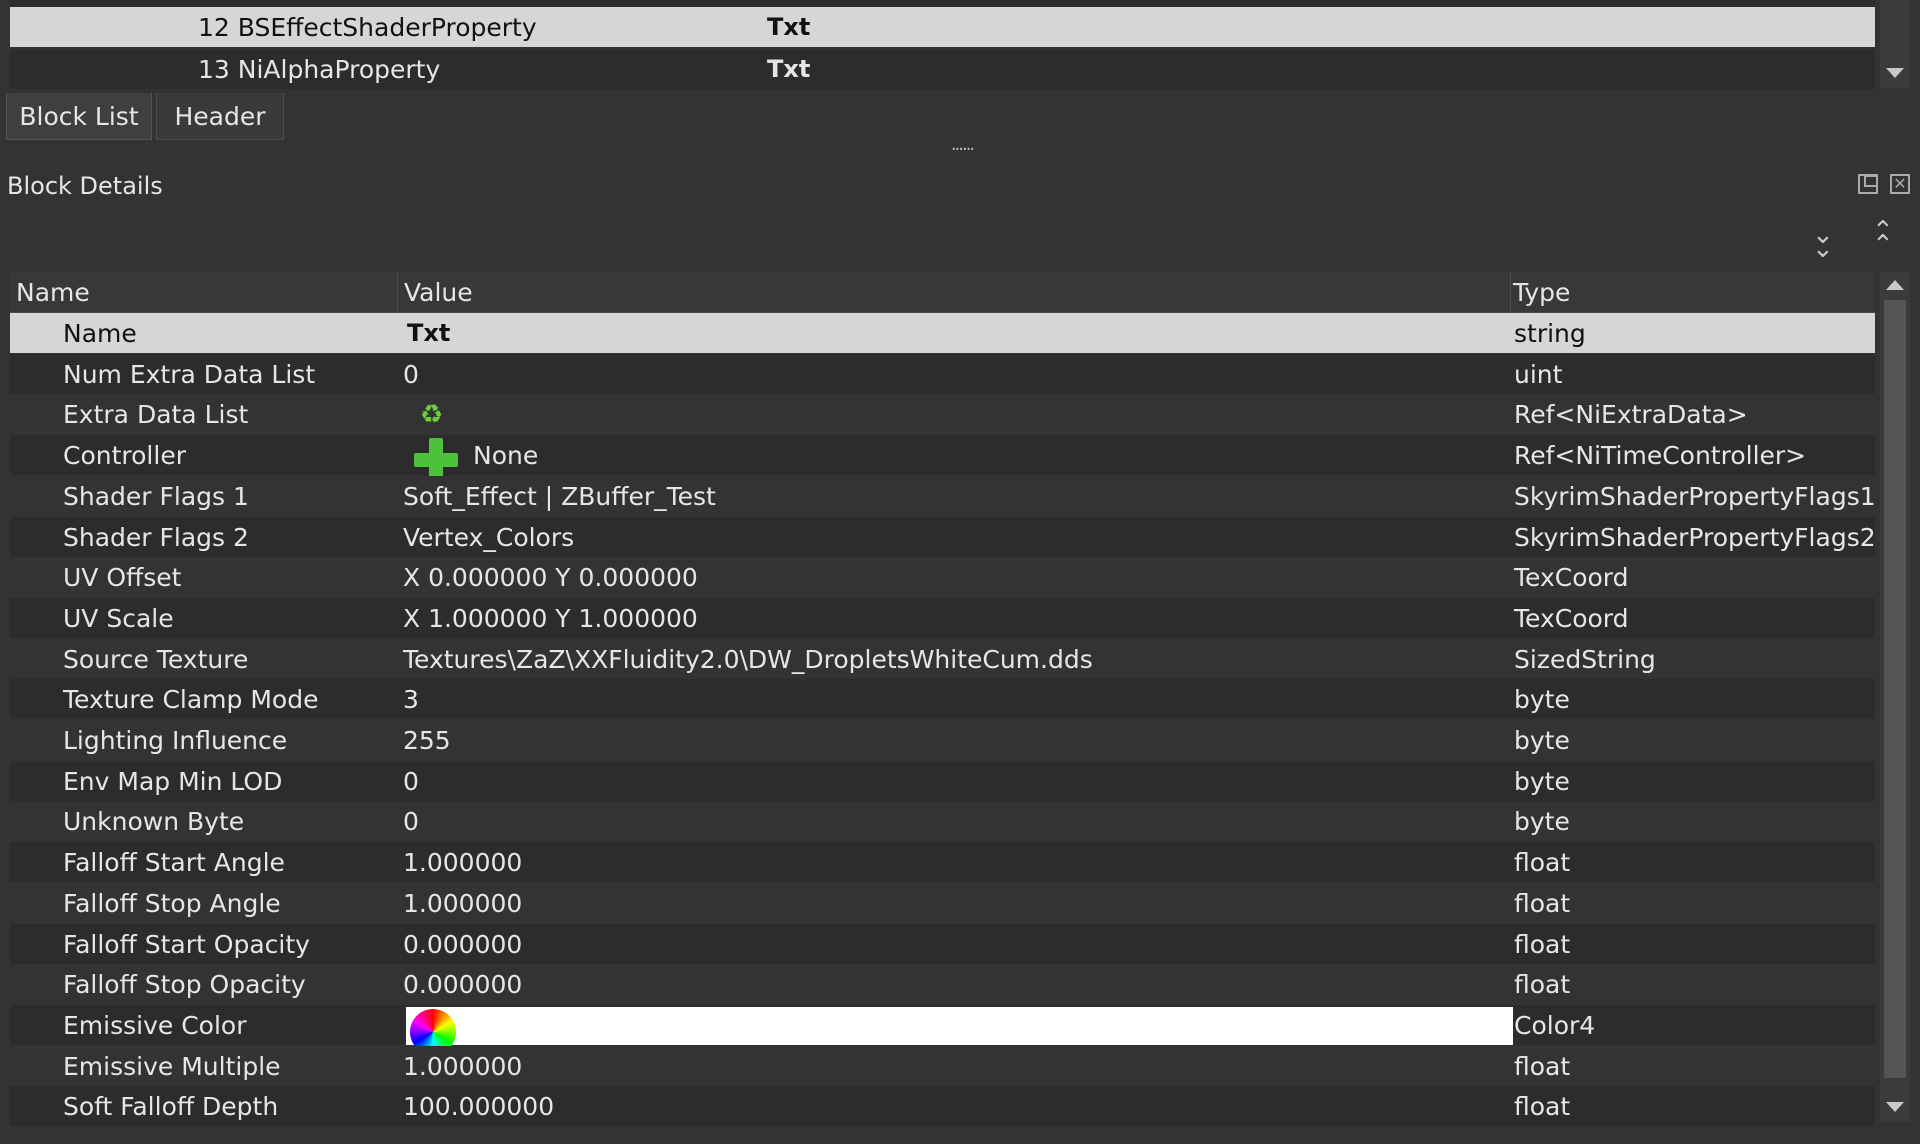 The image size is (1920, 1144). I want to click on row-value: Vertex_Colors, so click(488, 537).